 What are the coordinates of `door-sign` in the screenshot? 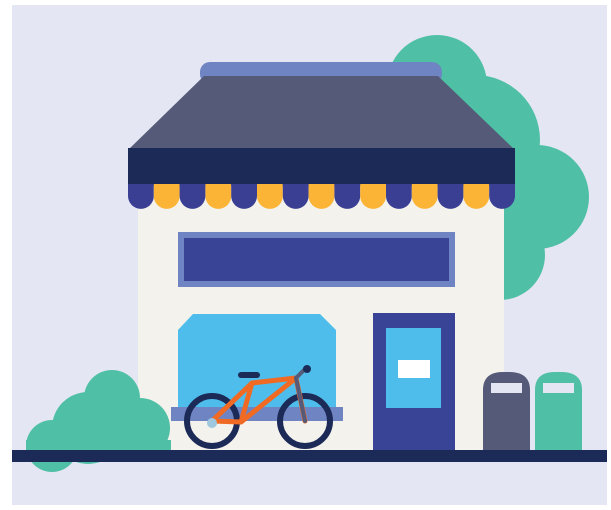 It's located at (414, 369).